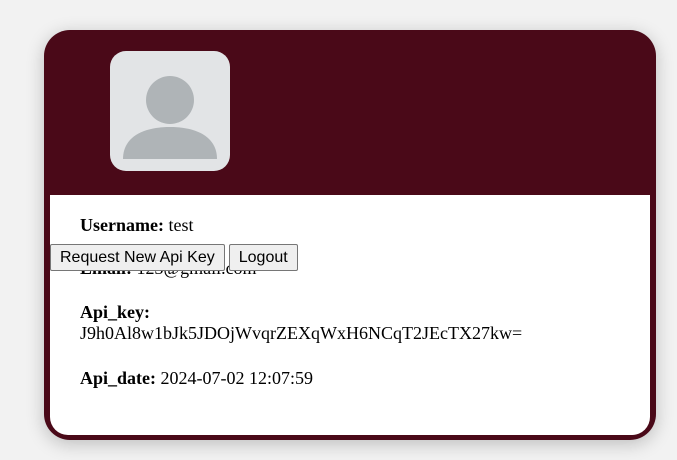  I want to click on api-date-row: Api_date: 2024-07-02 12:07:59, so click(196, 378).